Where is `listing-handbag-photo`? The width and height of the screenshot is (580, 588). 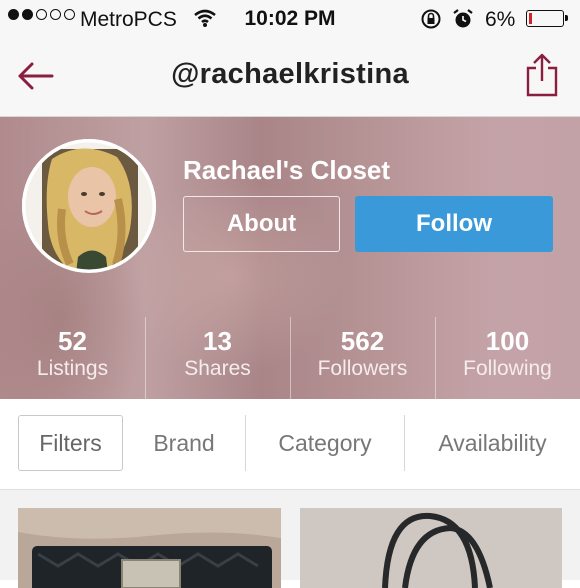 listing-handbag-photo is located at coordinates (431, 548).